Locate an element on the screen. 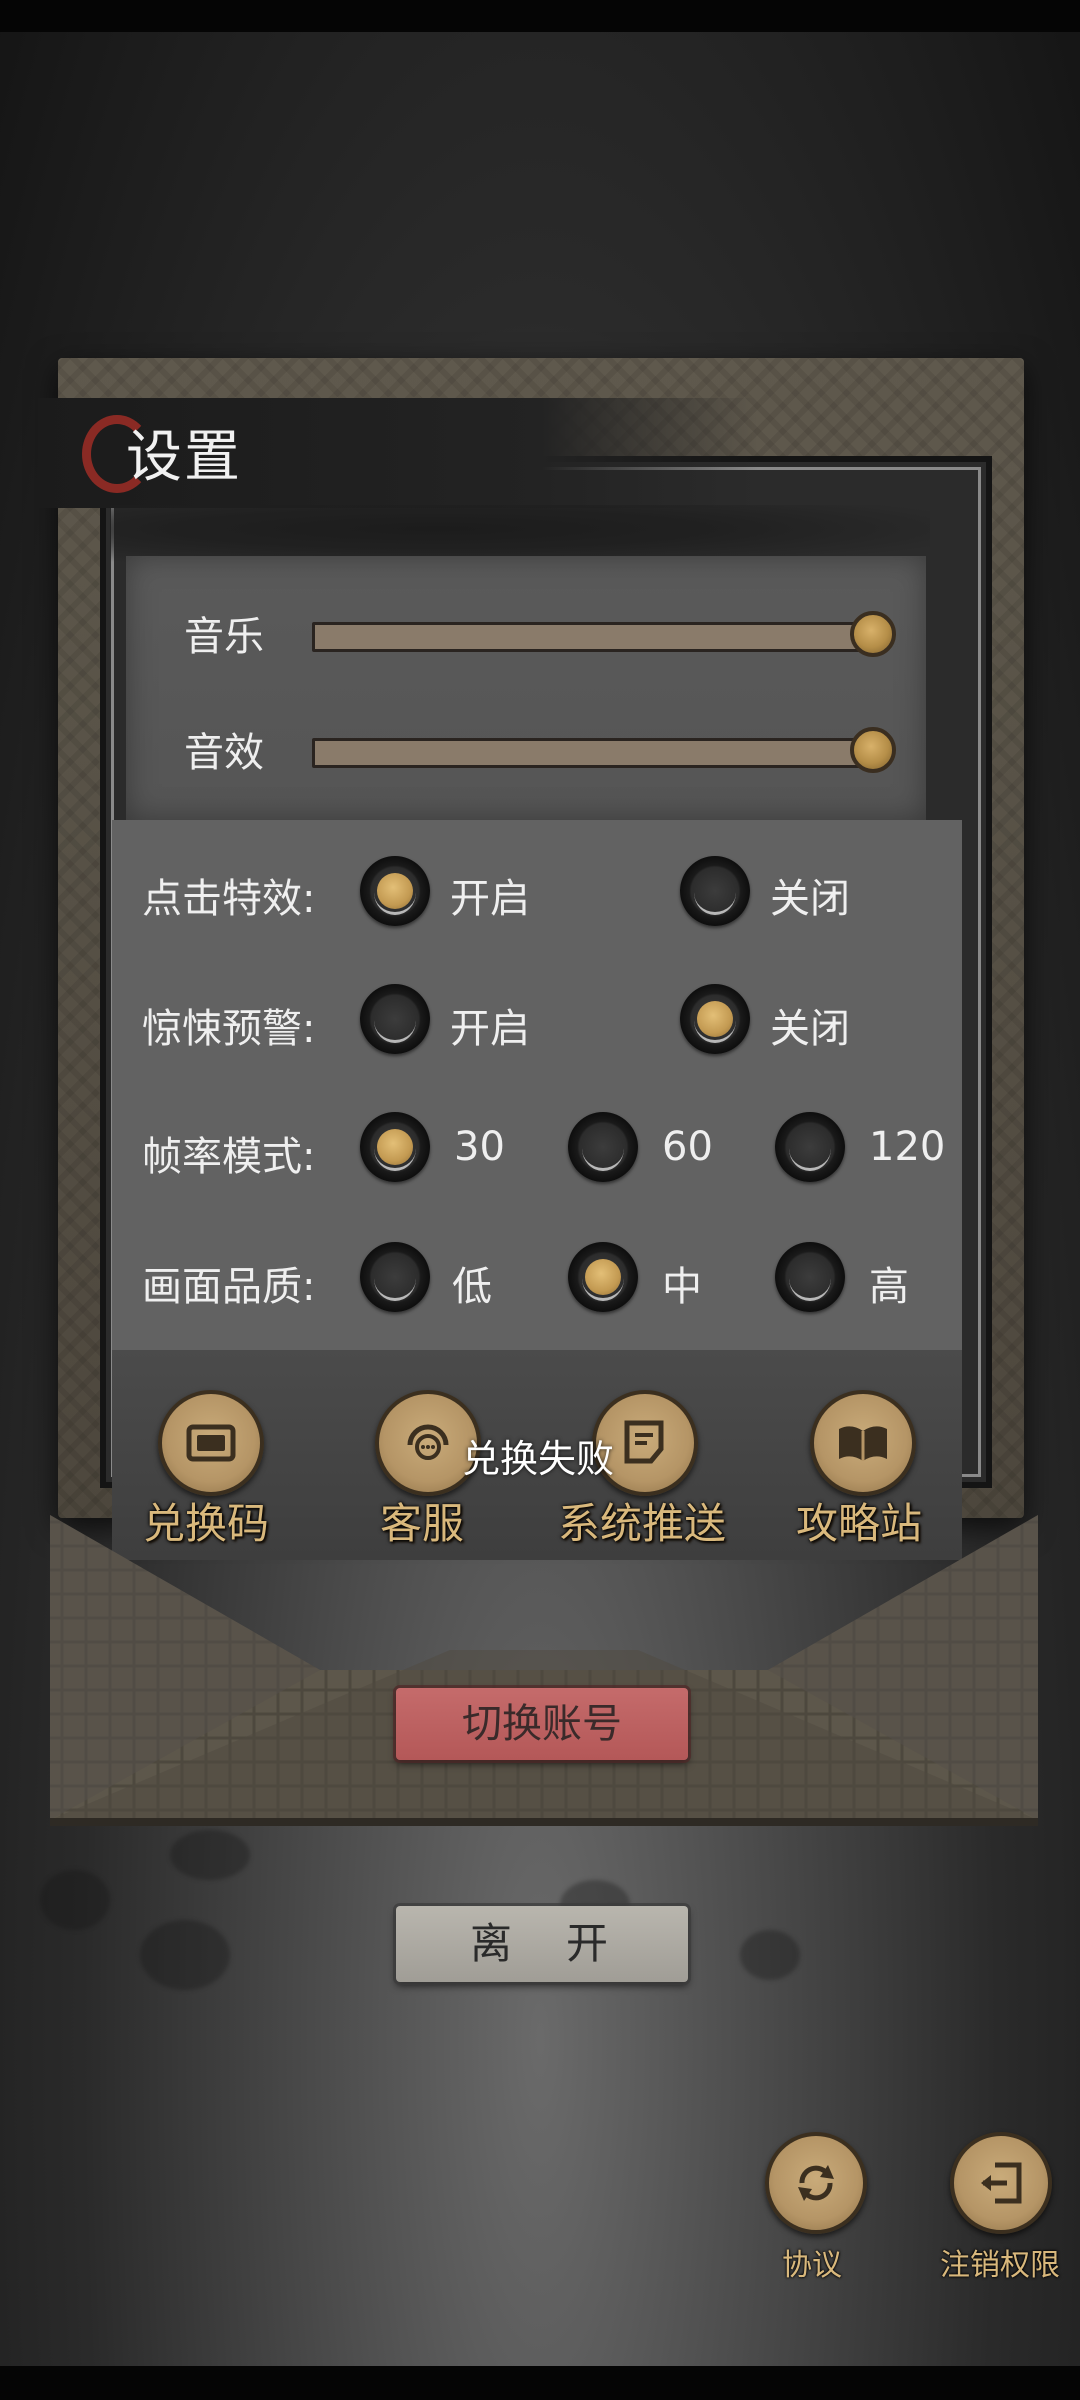 The width and height of the screenshot is (1080, 2400). horror-warning-off-label: 关闭 is located at coordinates (810, 1029).